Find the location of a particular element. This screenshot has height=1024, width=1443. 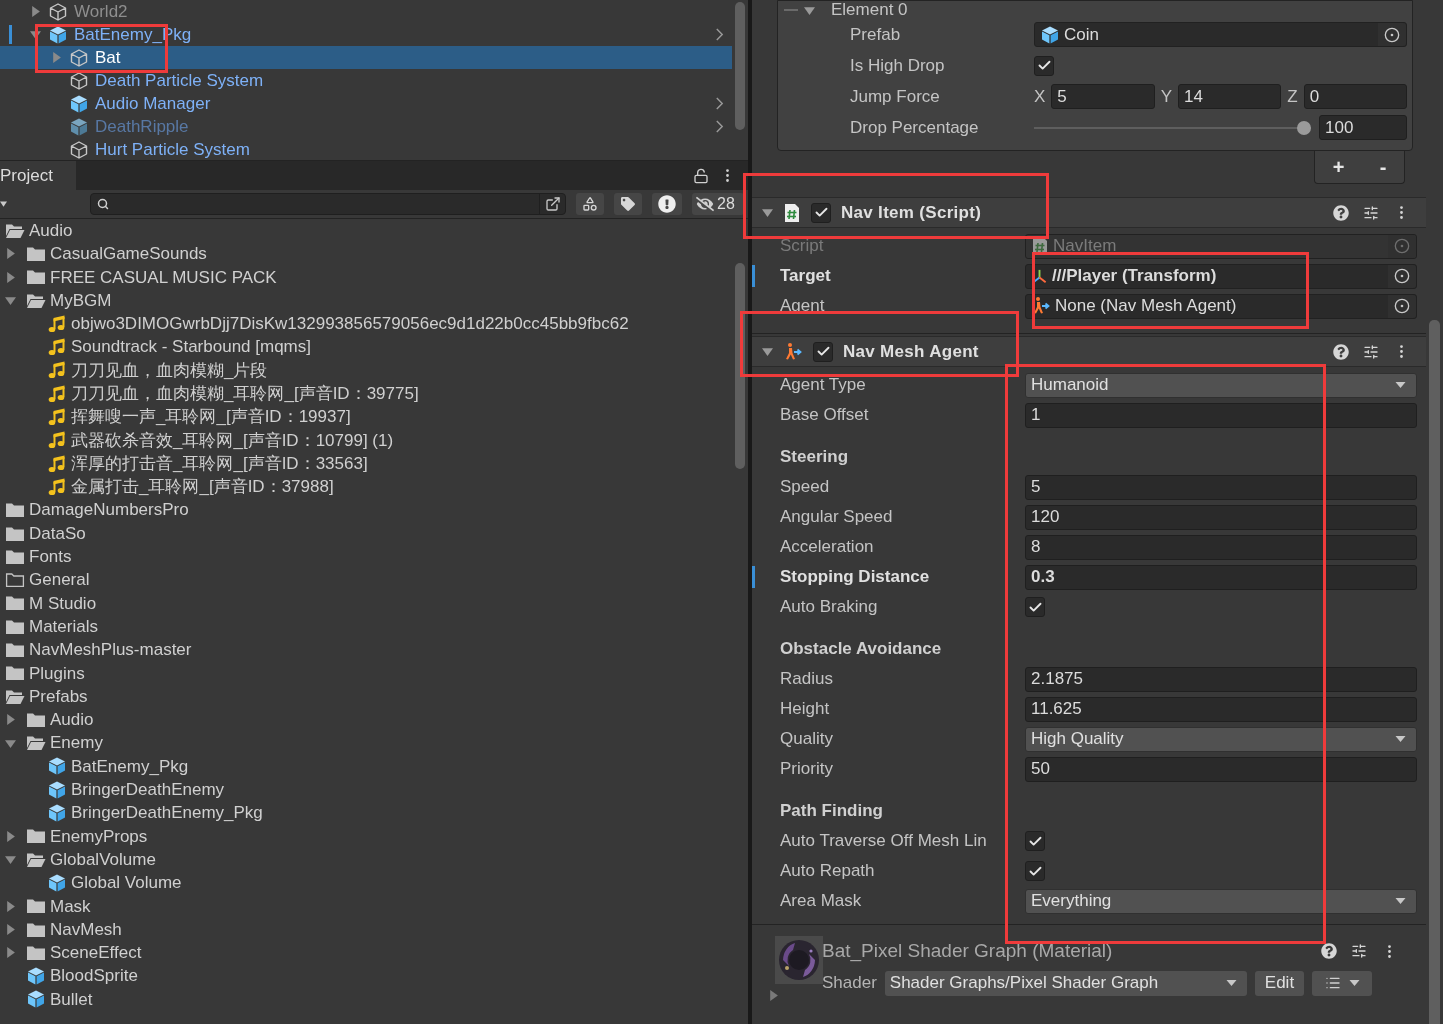

project-item: General is located at coordinates (366, 580).